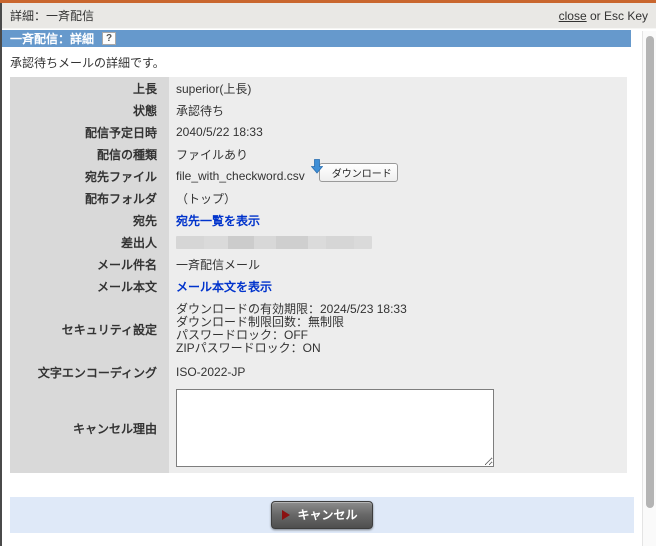  I want to click on download-arrow-icon, so click(317, 167).